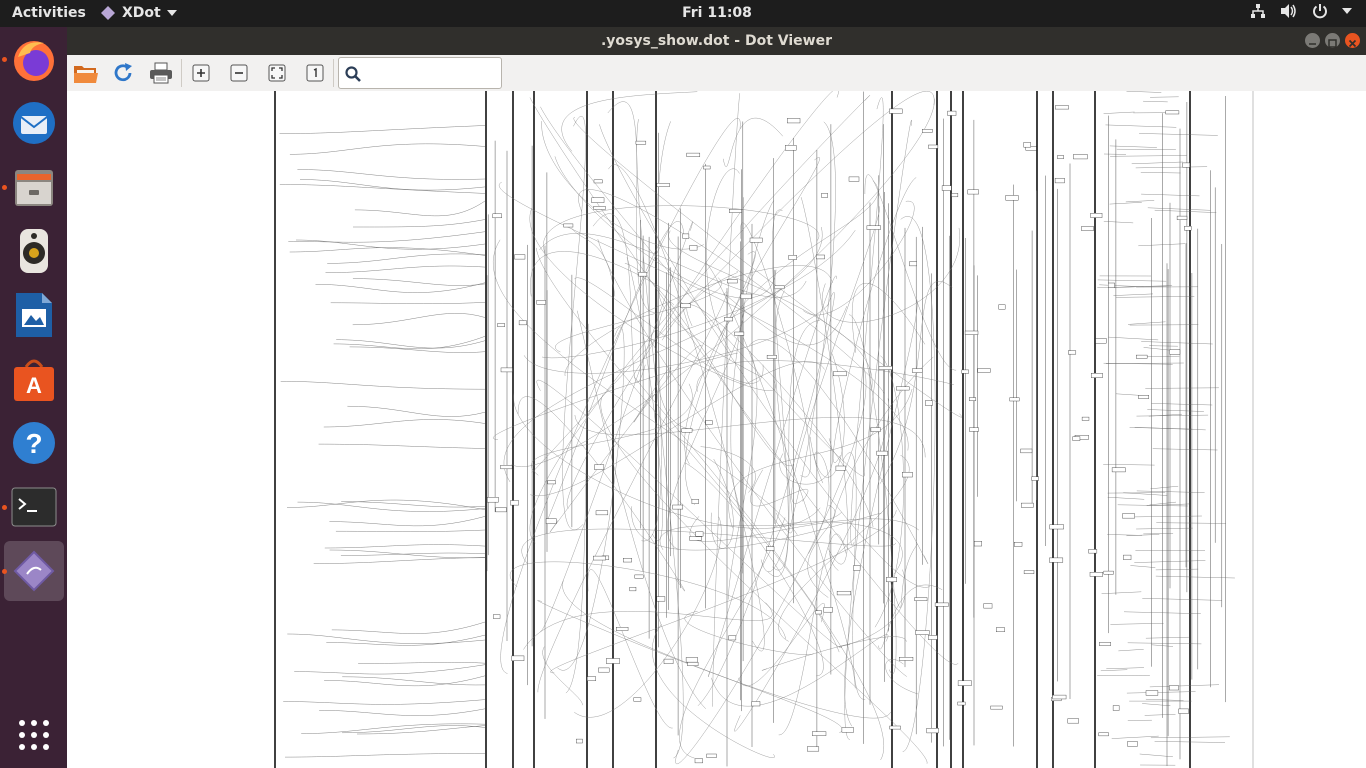  Describe the element at coordinates (34, 123) in the screenshot. I see `dock-thunderbird` at that location.